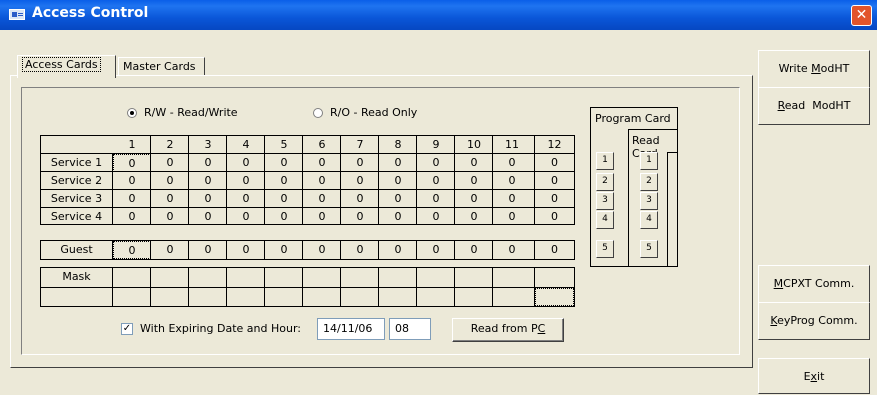 The width and height of the screenshot is (877, 395). I want to click on program-card-button: 2, so click(605, 182).